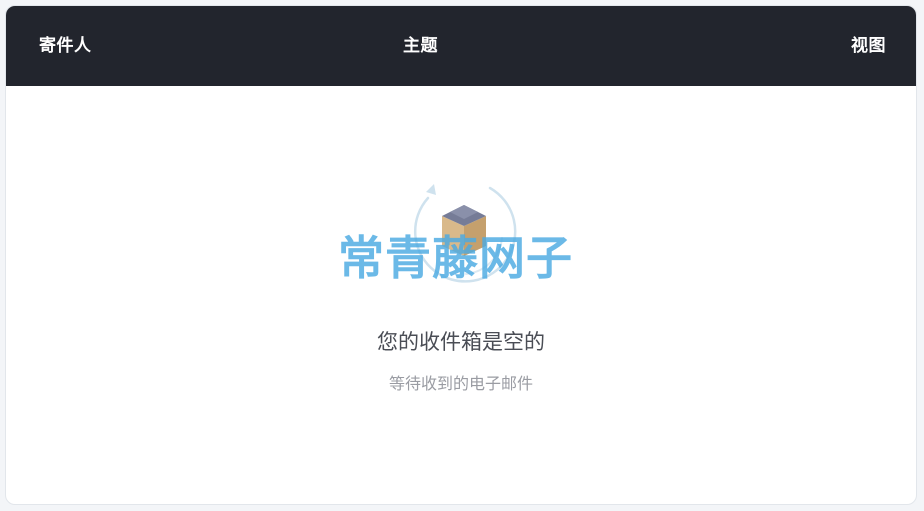  I want to click on column-header-view: 视图, so click(868, 46).